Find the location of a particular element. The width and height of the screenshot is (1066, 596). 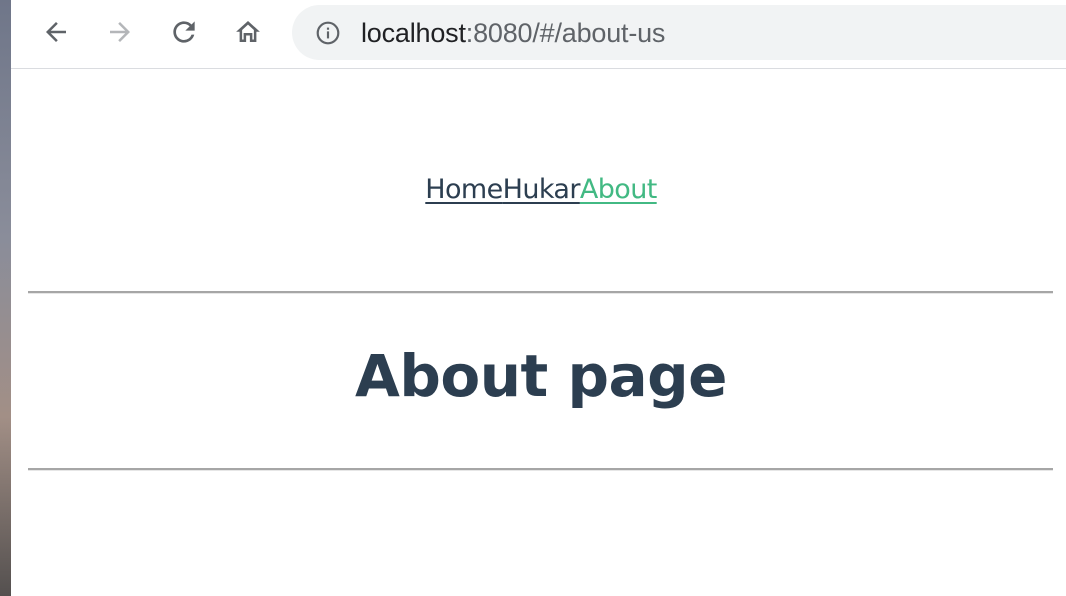

arrow-left-icon is located at coordinates (56, 32).